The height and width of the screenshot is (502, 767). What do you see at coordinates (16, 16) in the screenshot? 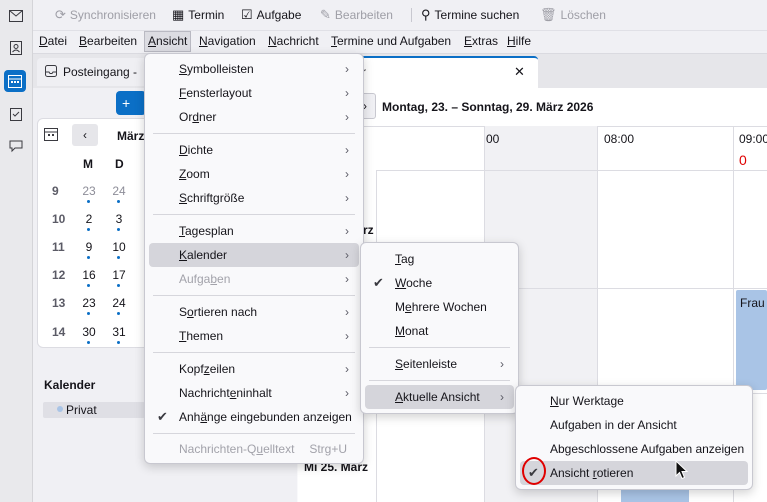
I see `mail-icon` at bounding box center [16, 16].